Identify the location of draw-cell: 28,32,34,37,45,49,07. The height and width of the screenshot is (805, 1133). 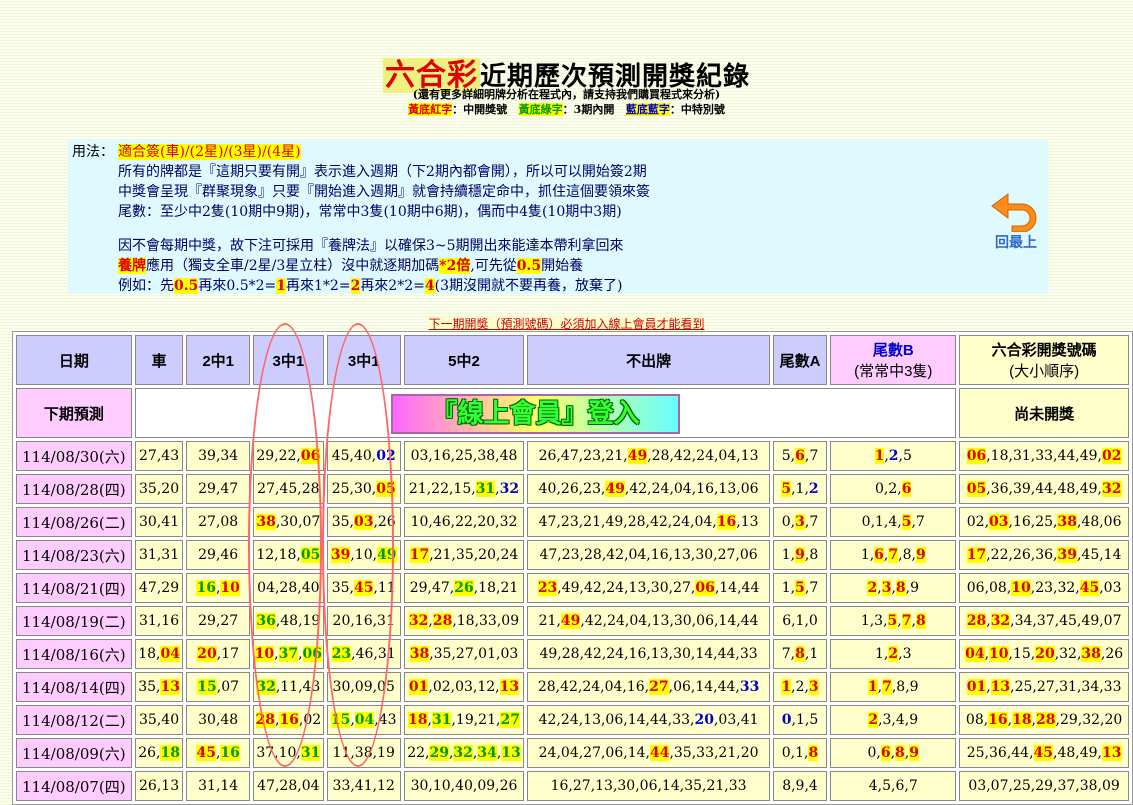
(1044, 621).